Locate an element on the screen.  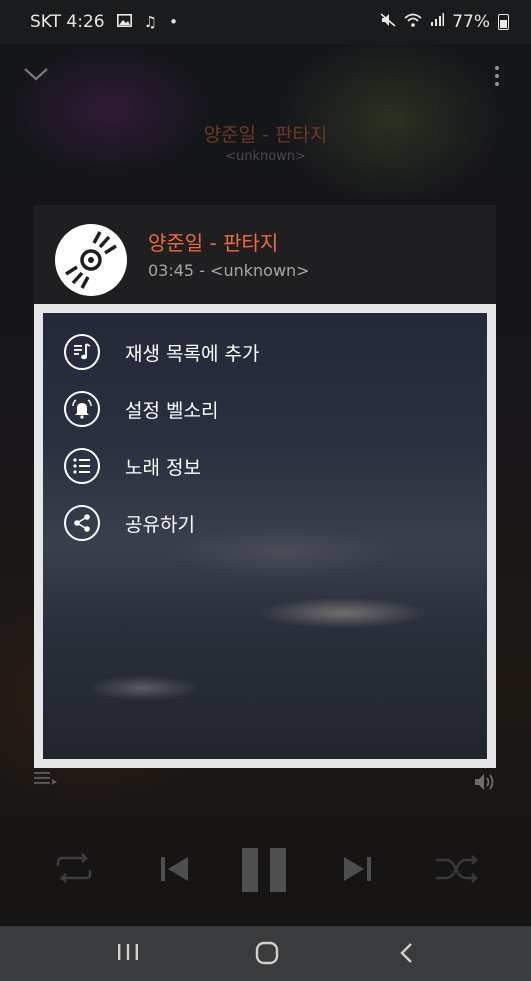
status-time-group: SKT 4:26 is located at coordinates (67, 22).